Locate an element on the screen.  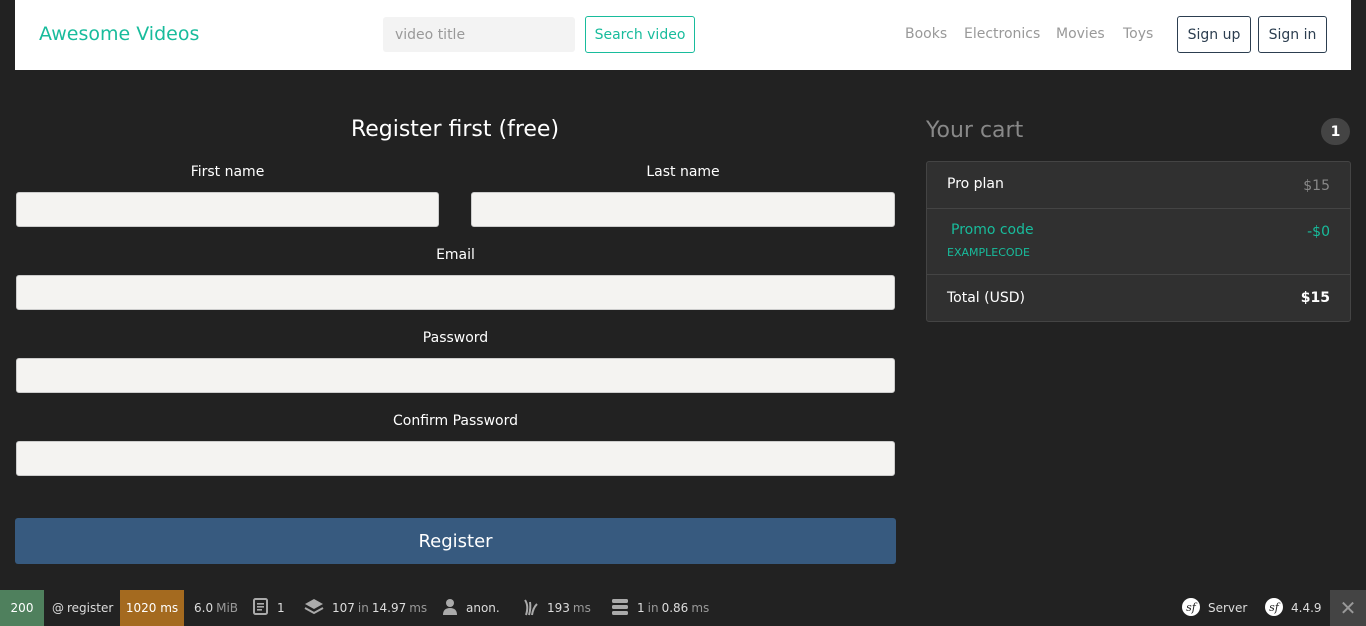
twig-icon is located at coordinates (531, 608).